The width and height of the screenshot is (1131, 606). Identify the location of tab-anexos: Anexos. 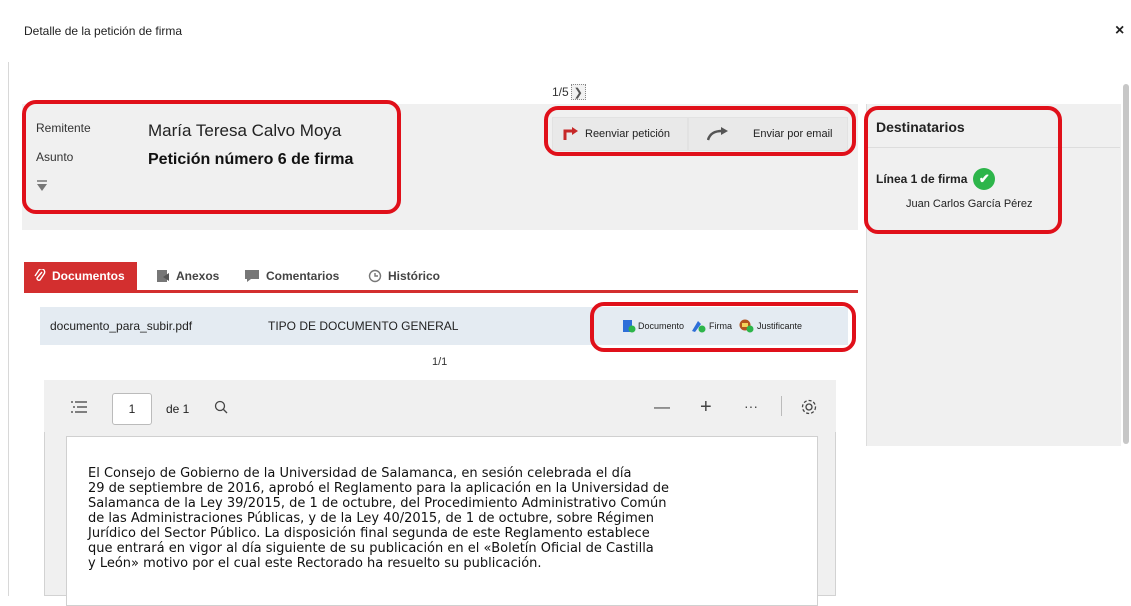
(187, 276).